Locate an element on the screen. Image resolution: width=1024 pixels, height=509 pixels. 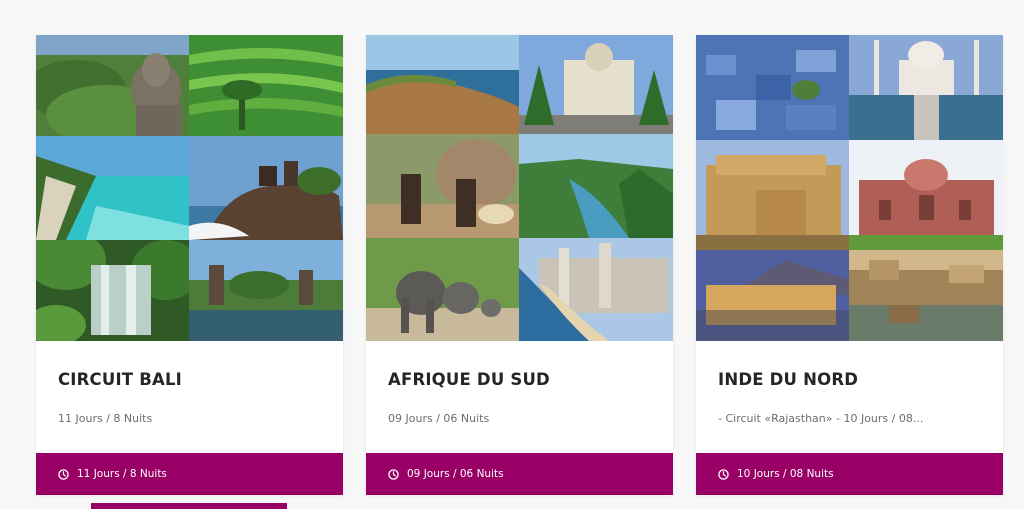
photo-green-canyon is located at coordinates (596, 186).